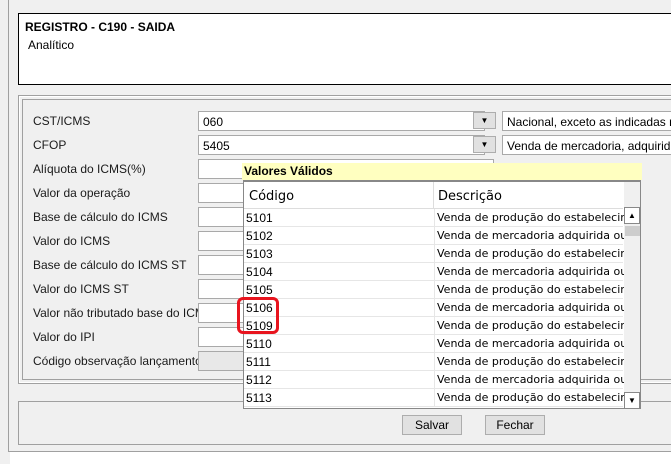 Image resolution: width=671 pixels, height=464 pixels. I want to click on code-cell: 5112, so click(259, 380).